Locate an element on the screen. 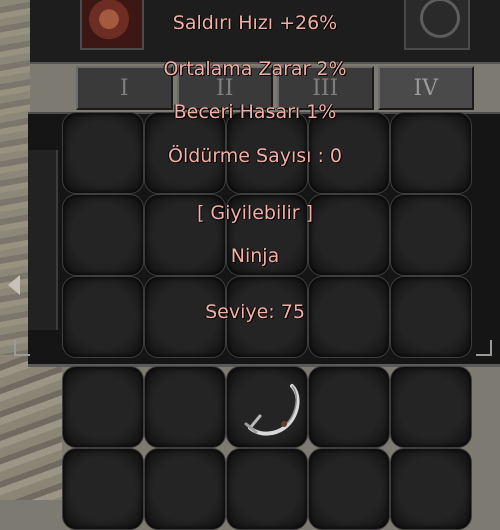  panel-sidebar is located at coordinates (43, 240).